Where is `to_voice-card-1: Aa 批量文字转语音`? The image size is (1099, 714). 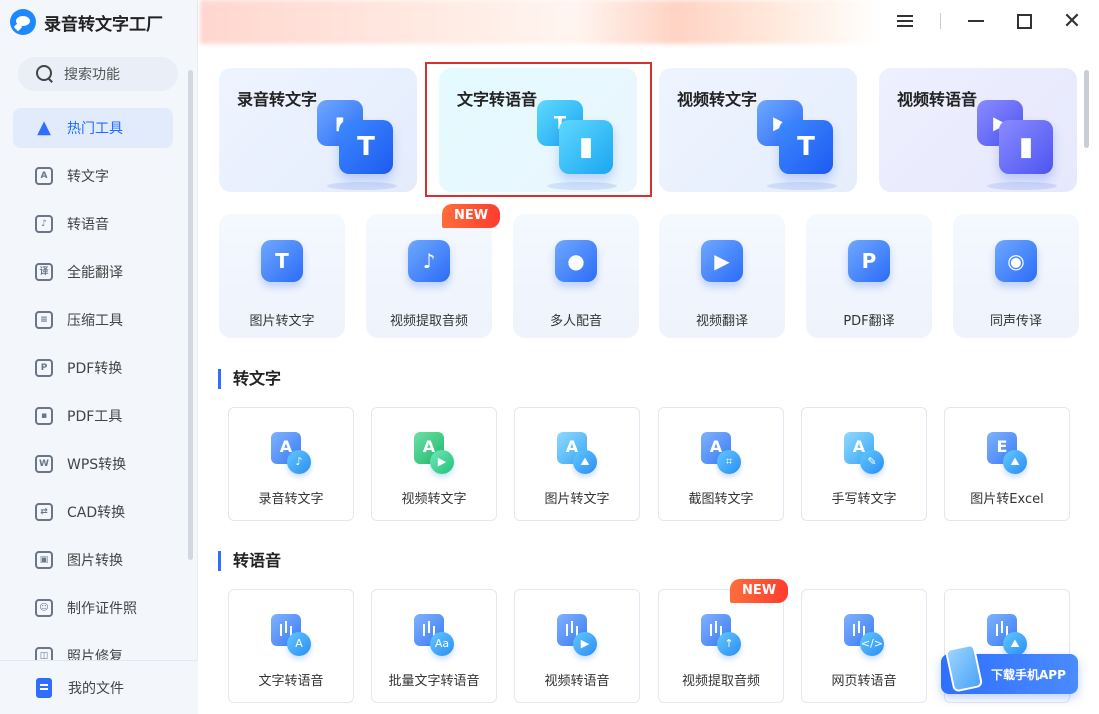 to_voice-card-1: Aa 批量文字转语音 is located at coordinates (434, 646).